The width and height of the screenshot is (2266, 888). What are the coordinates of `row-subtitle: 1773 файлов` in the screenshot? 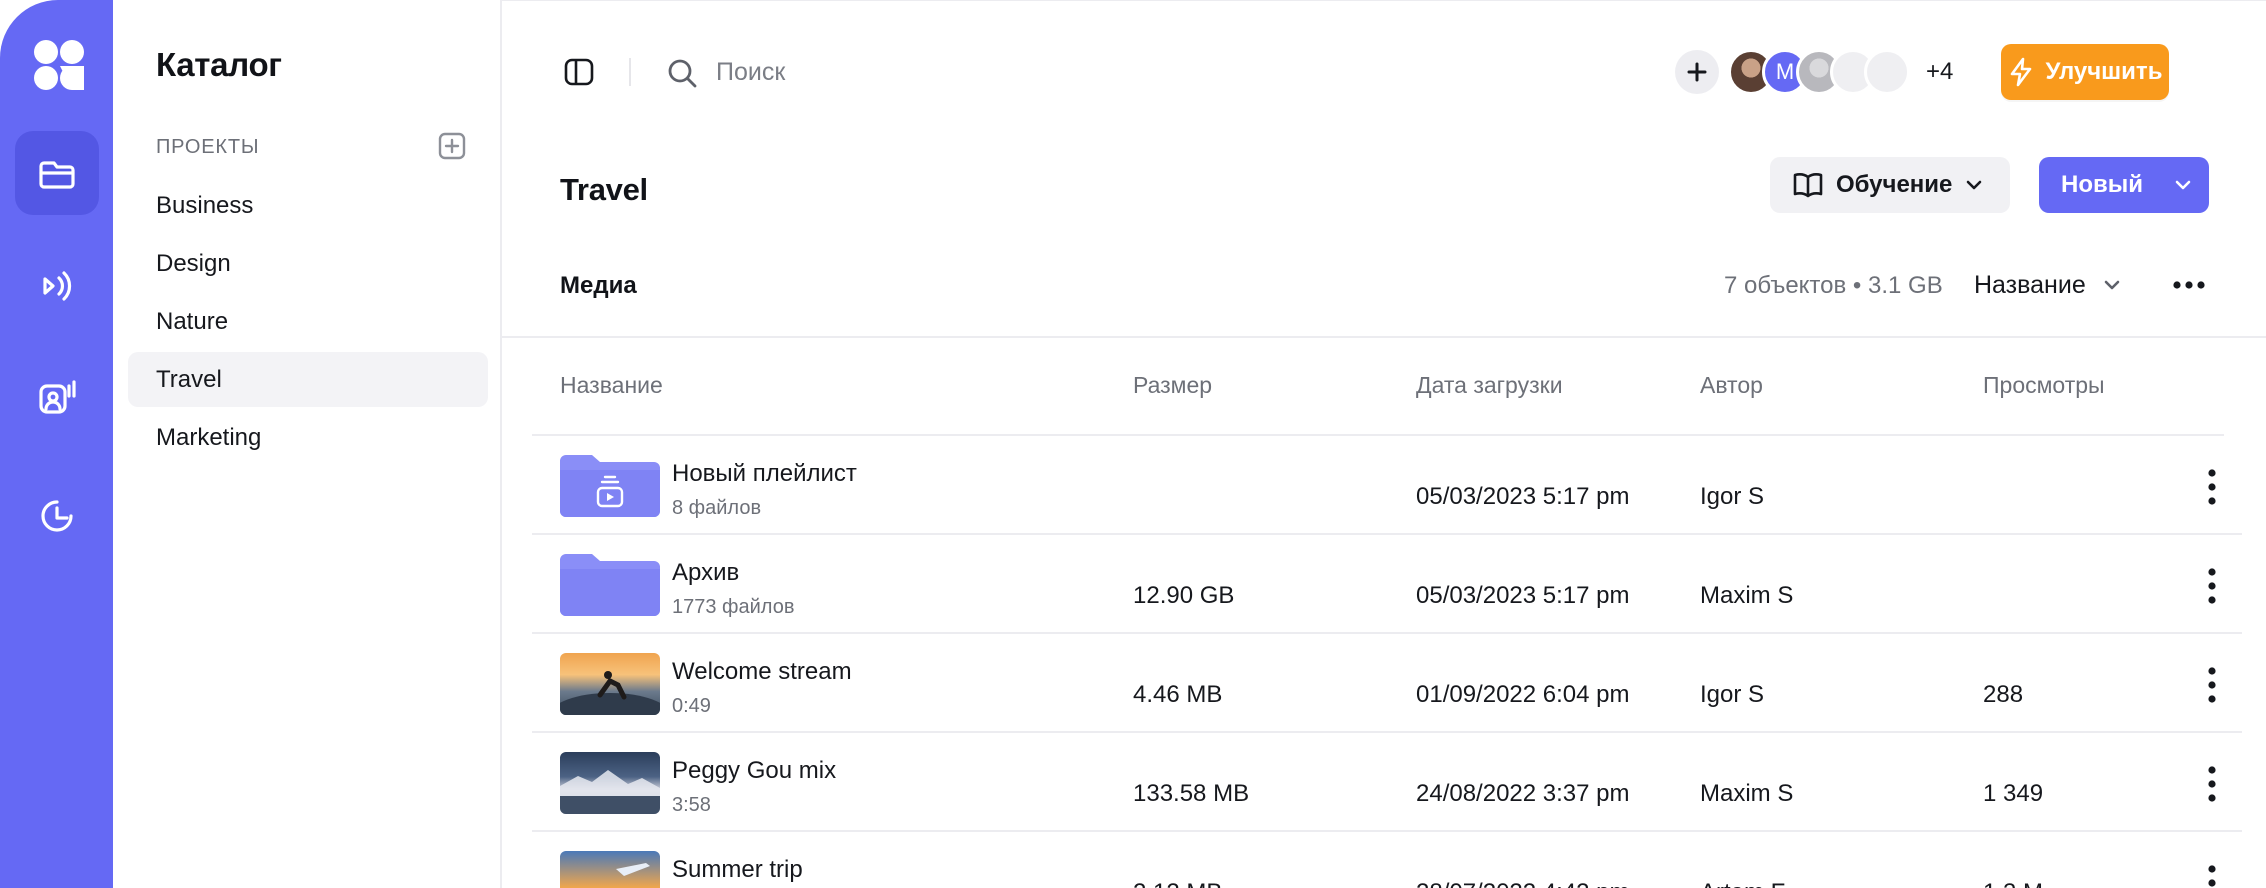 It's located at (733, 607).